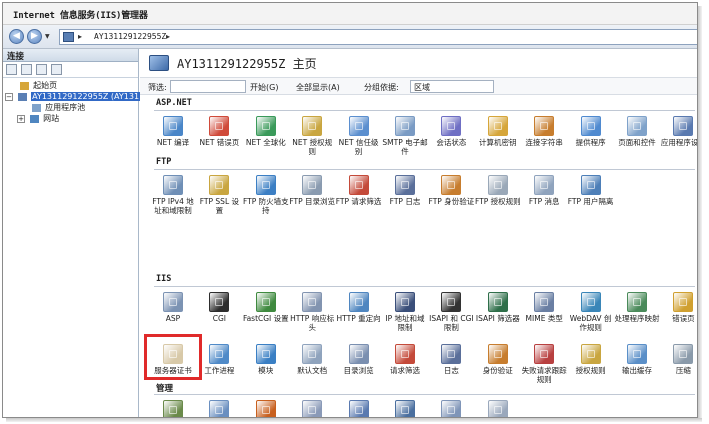  I want to click on group-divider, so click(424, 286).